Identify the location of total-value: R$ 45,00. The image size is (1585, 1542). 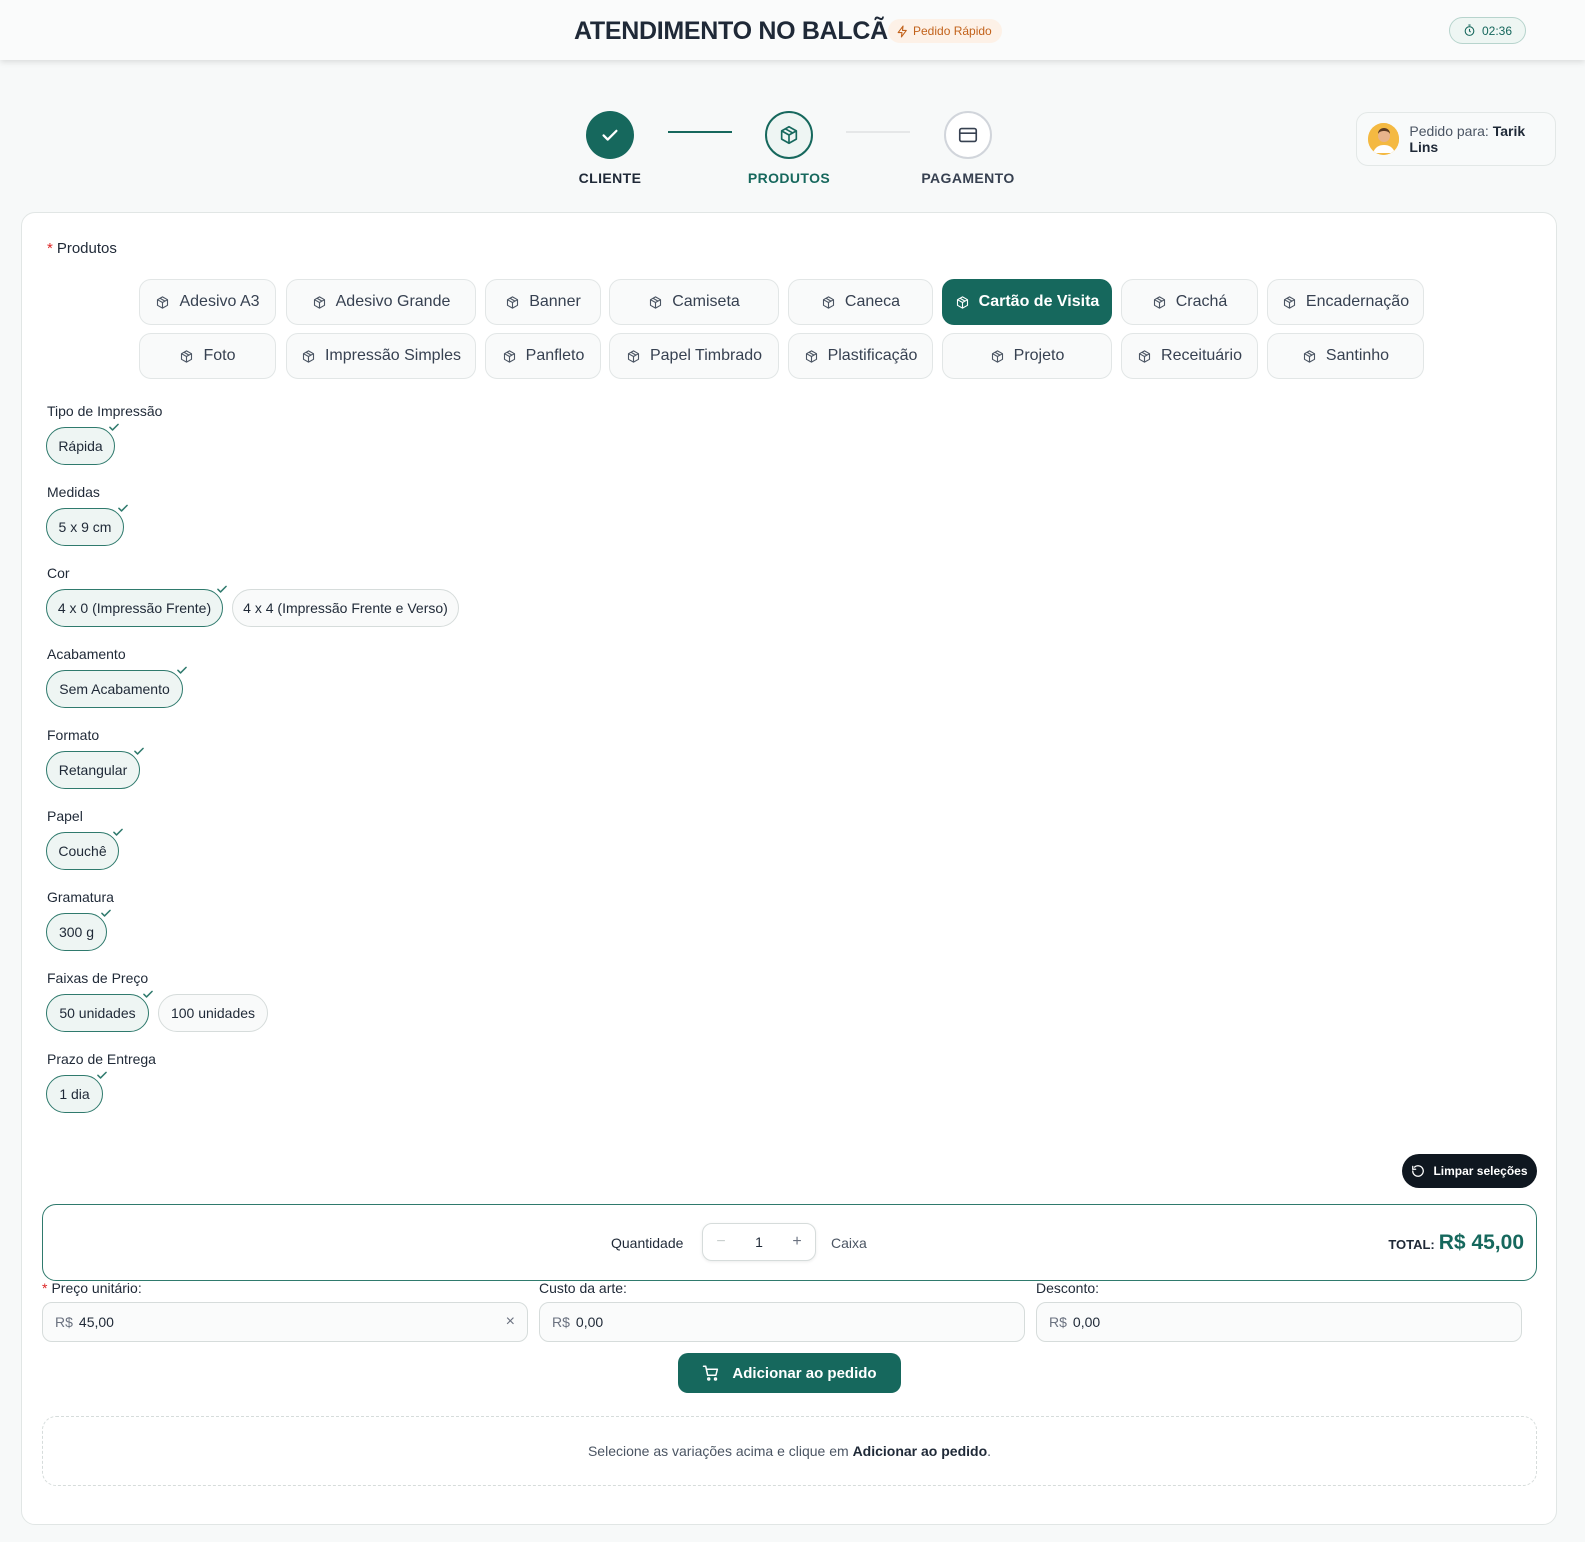
(1481, 1242).